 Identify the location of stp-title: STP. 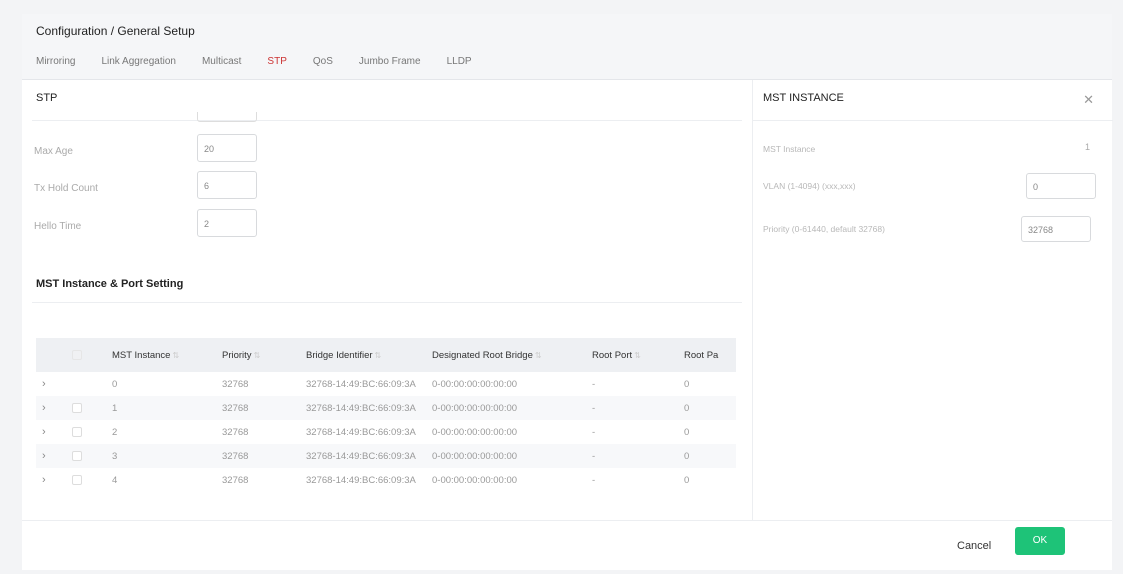
(47, 98).